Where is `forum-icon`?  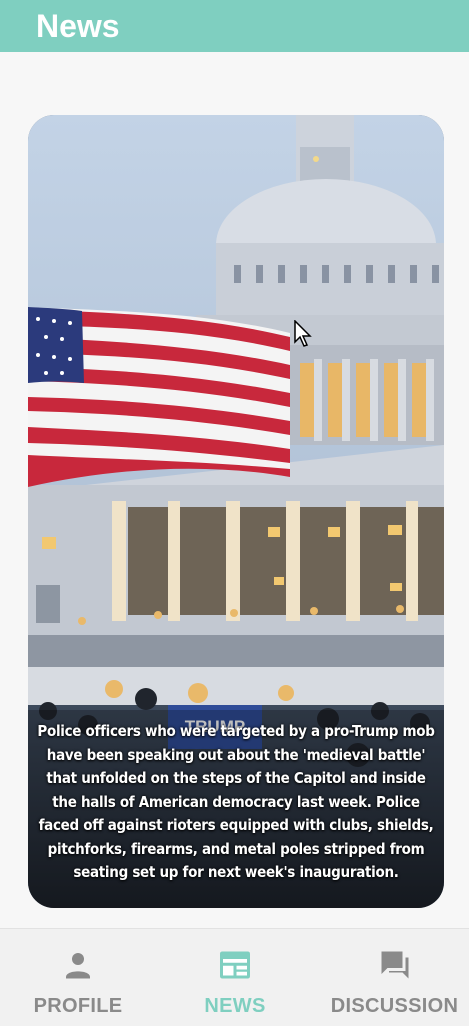 forum-icon is located at coordinates (394, 965).